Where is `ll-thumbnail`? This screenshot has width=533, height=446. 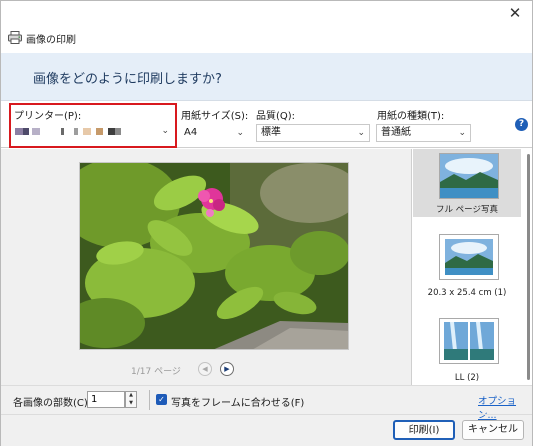 ll-thumbnail is located at coordinates (469, 341).